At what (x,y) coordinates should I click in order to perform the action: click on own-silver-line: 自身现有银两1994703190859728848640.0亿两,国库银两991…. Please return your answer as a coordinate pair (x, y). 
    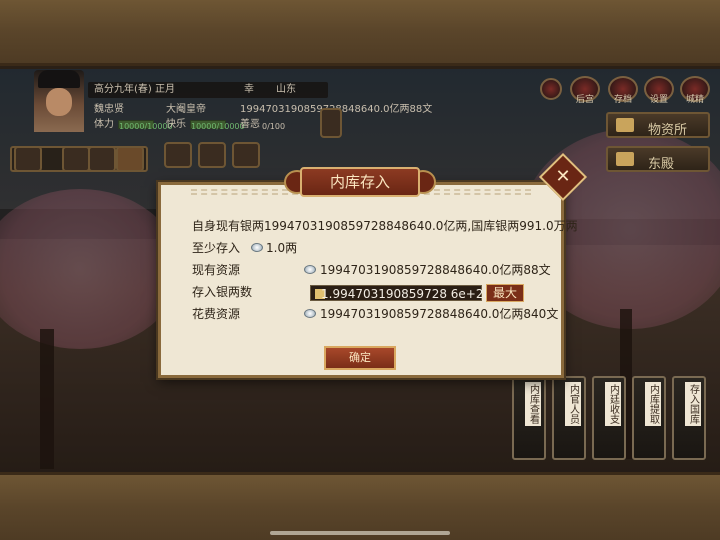
    Looking at the image, I should click on (385, 226).